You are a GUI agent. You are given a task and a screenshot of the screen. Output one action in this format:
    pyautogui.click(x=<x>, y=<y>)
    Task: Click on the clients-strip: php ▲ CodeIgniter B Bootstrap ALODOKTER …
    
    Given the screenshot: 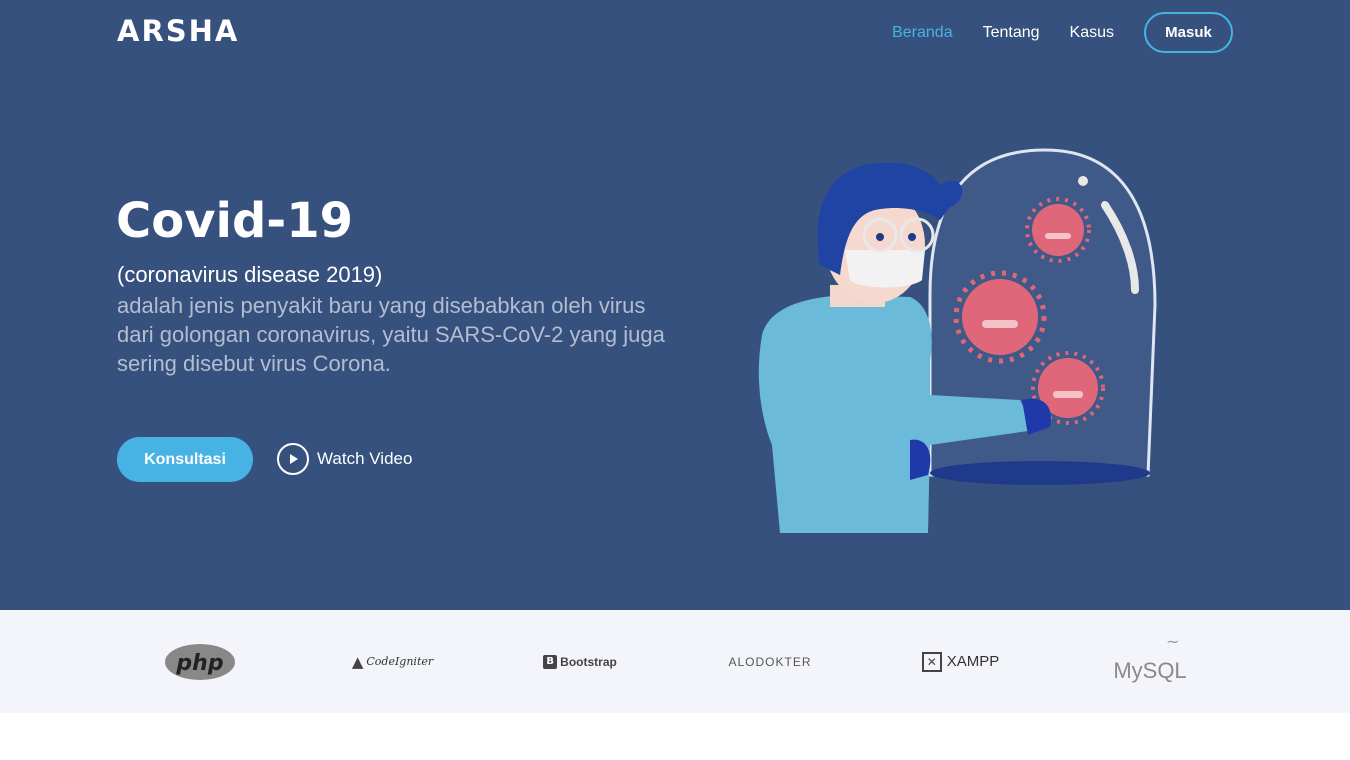 What is the action you would take?
    pyautogui.click(x=675, y=661)
    